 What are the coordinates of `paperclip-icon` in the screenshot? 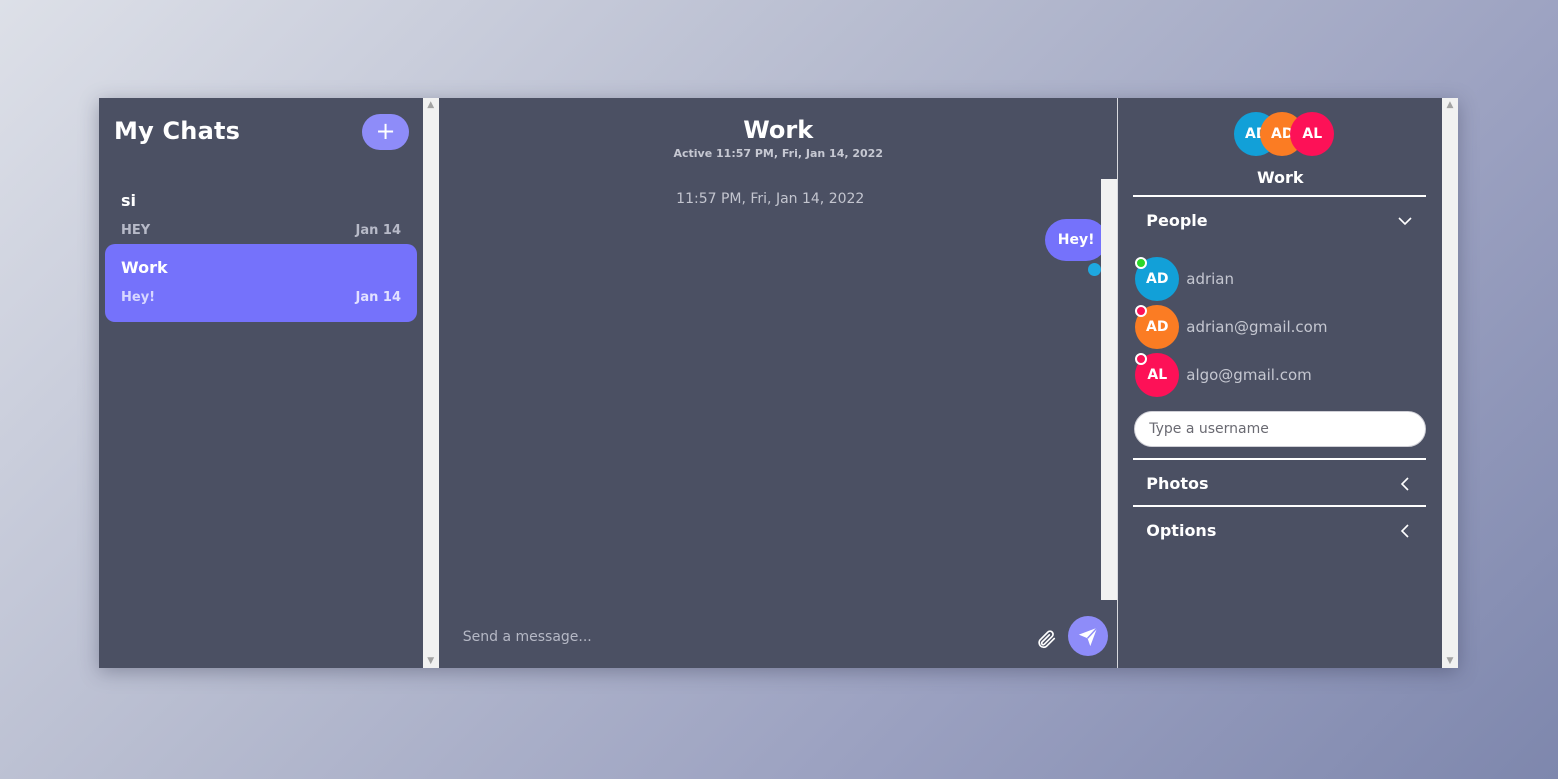 It's located at (1046, 639).